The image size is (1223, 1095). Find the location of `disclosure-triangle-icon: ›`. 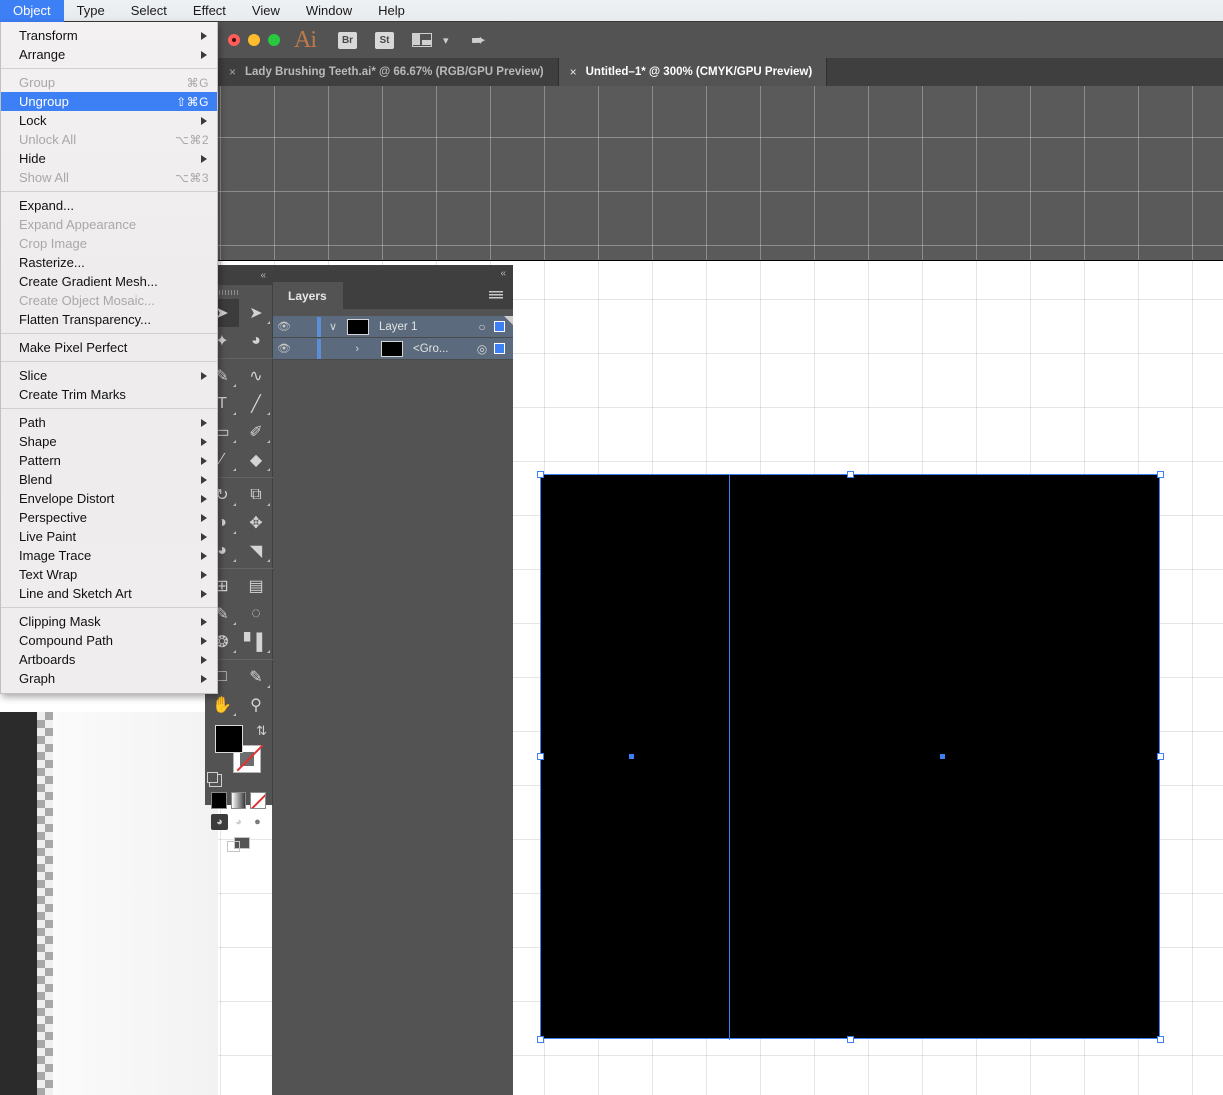

disclosure-triangle-icon: › is located at coordinates (342, 349).